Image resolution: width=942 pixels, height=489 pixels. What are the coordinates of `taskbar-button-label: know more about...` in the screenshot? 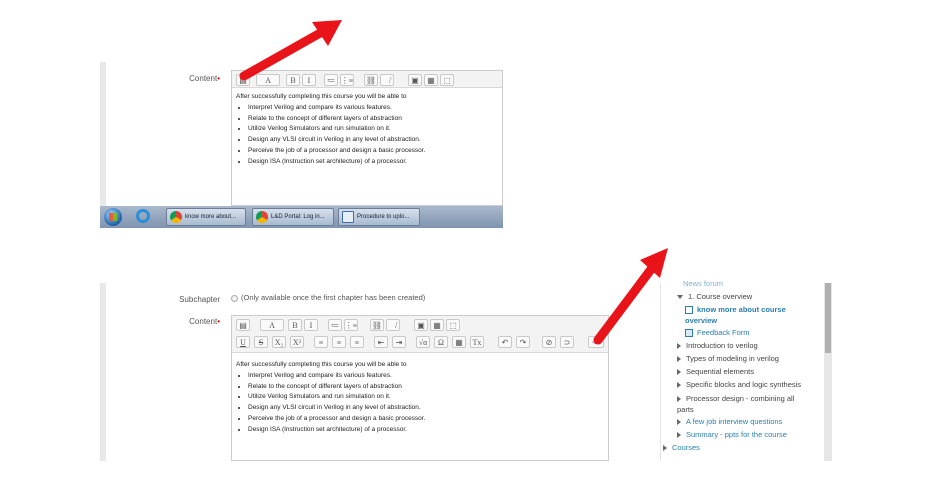 It's located at (211, 217).